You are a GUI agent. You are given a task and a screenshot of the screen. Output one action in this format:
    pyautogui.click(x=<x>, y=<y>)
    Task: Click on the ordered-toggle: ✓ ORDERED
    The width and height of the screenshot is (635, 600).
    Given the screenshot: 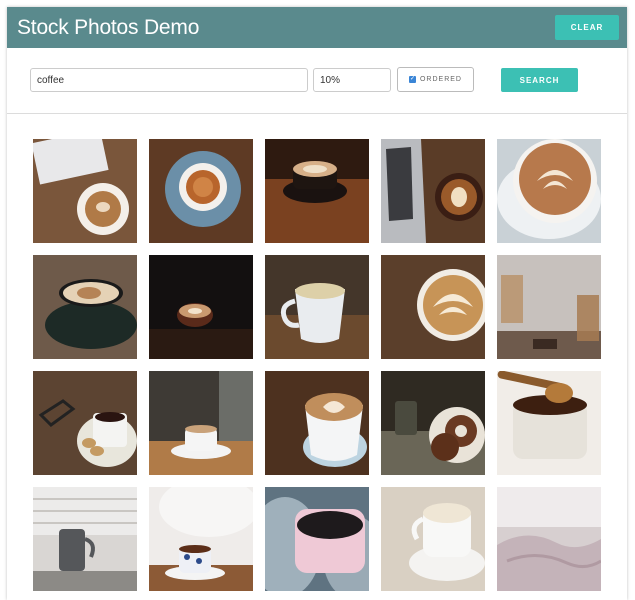 What is the action you would take?
    pyautogui.click(x=435, y=79)
    